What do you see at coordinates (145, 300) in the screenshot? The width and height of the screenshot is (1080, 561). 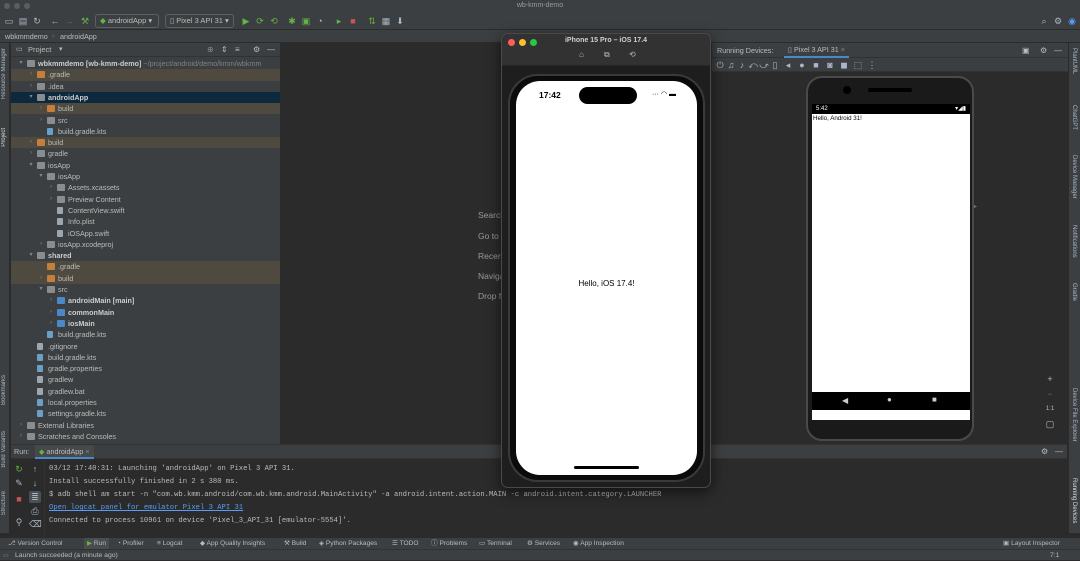 I see `tree-item: › androidMain [main]` at bounding box center [145, 300].